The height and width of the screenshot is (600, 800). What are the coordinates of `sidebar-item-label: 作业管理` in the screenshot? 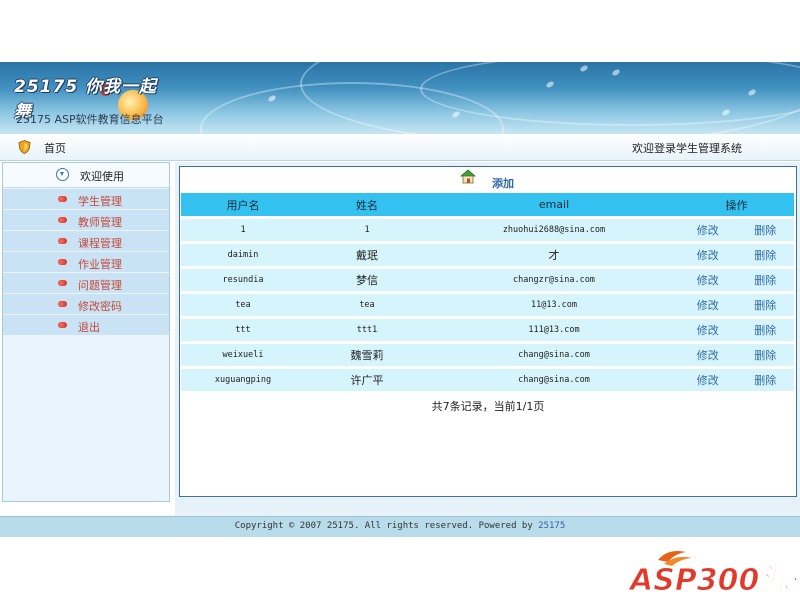 It's located at (100, 264).